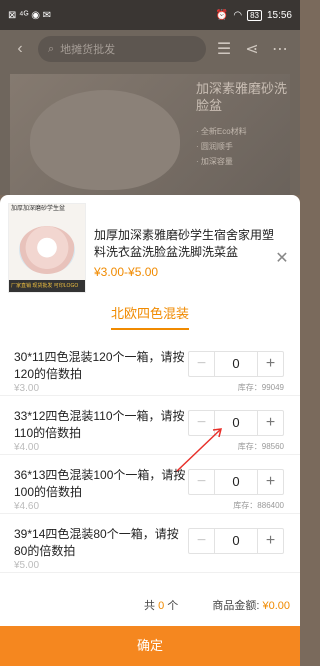 Image resolution: width=320 pixels, height=666 pixels. I want to click on variant-name: 33*12四色混装110个一箱，请按110的倍数拍, so click(99, 424).